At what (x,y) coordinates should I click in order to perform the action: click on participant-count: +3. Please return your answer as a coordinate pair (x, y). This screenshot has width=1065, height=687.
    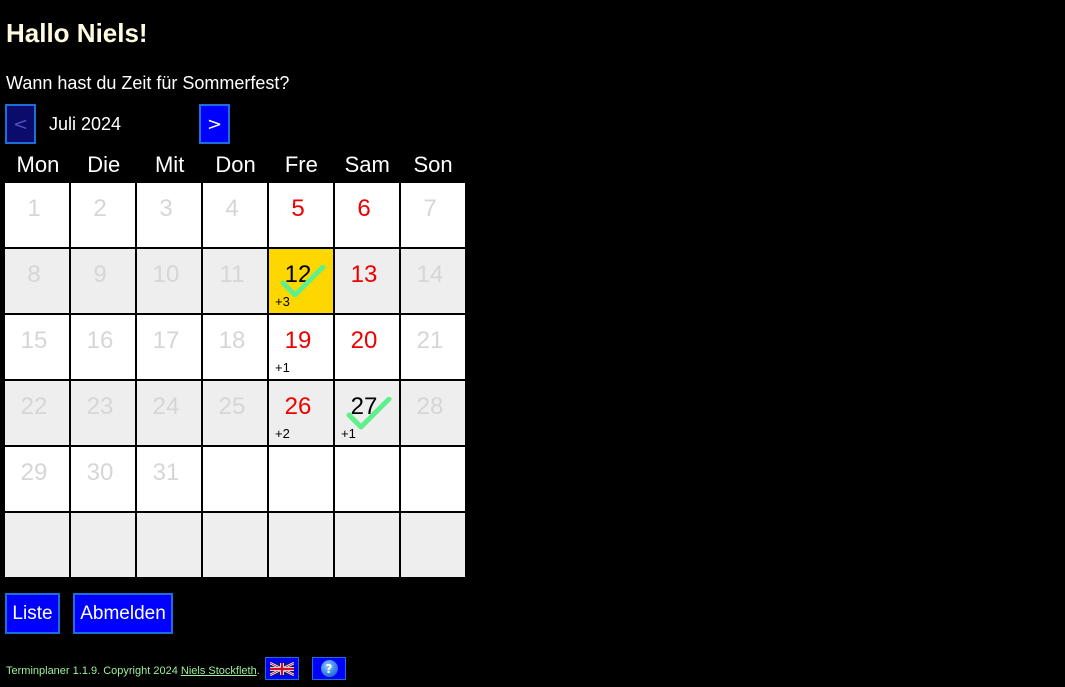
    Looking at the image, I should click on (282, 301).